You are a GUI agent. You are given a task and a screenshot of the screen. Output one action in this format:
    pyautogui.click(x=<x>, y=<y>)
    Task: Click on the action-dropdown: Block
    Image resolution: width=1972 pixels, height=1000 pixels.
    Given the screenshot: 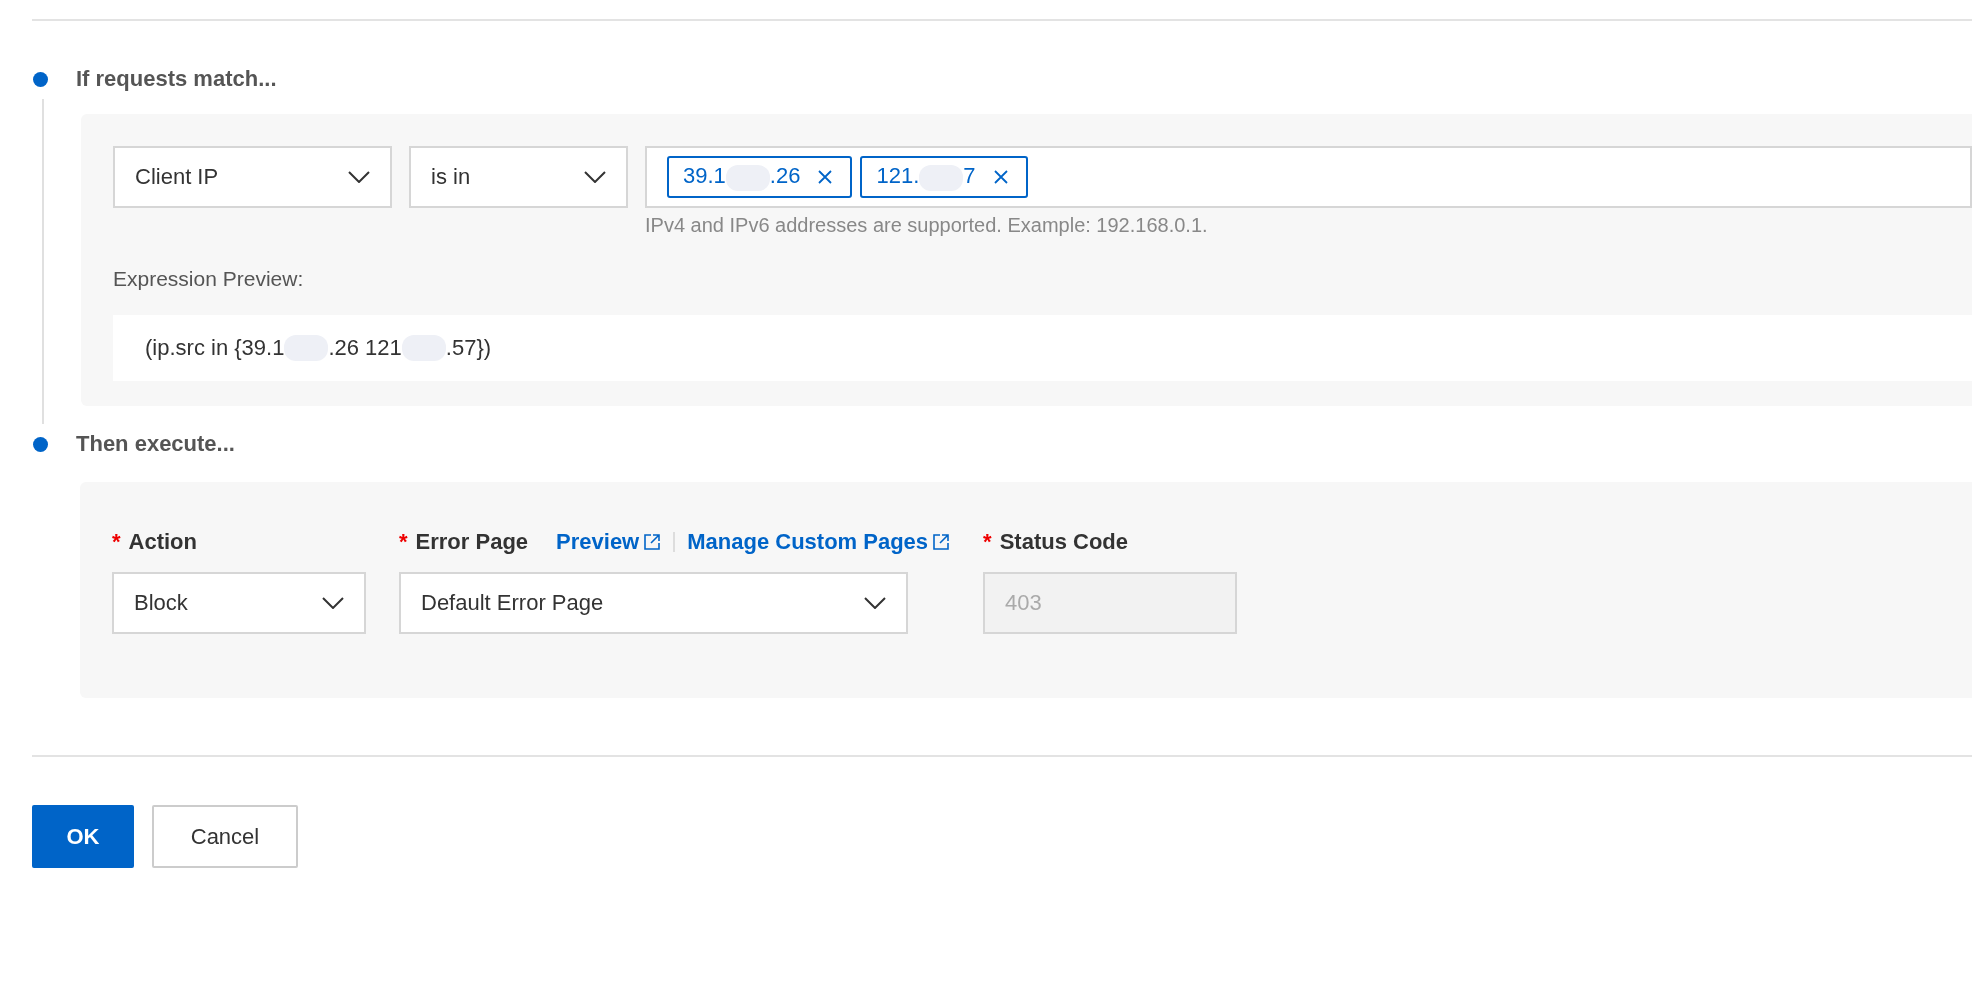 What is the action you would take?
    pyautogui.click(x=239, y=603)
    